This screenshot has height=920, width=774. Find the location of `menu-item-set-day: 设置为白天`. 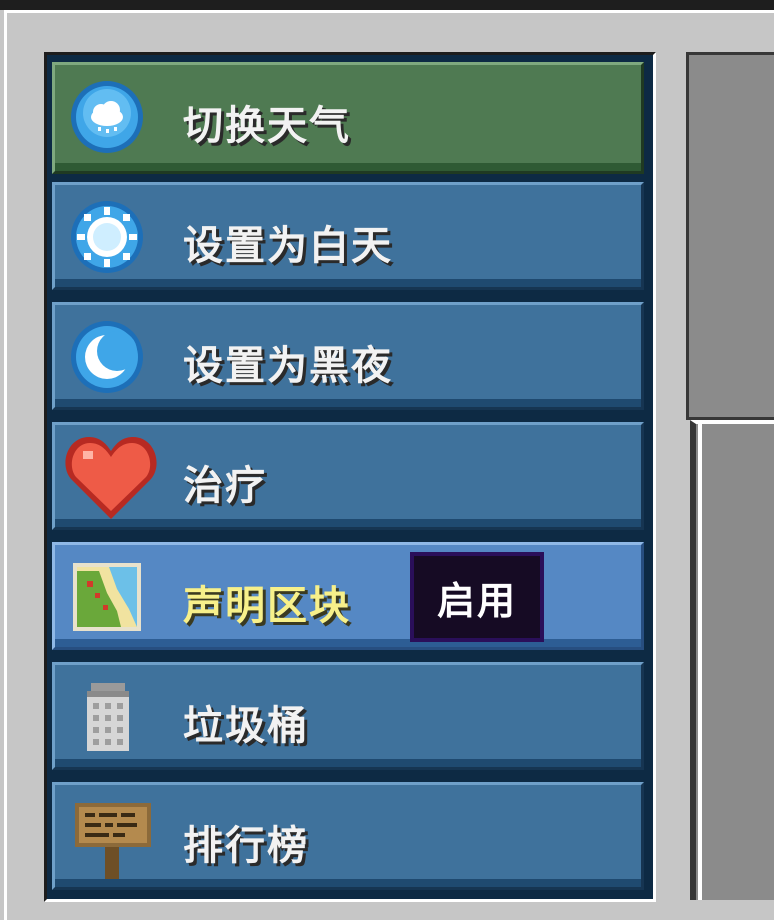

menu-item-set-day: 设置为白天 is located at coordinates (348, 236).